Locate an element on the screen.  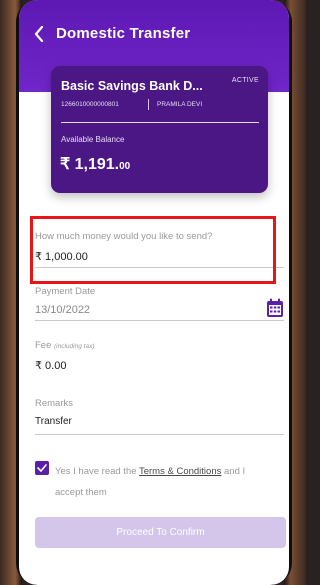
account-number: 1266010000000801 is located at coordinates (90, 104).